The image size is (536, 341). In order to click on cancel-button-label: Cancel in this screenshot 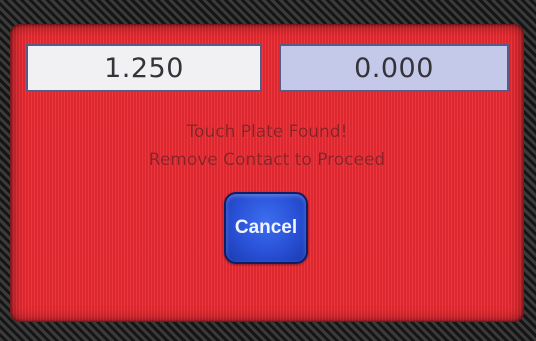, I will do `click(266, 227)`.